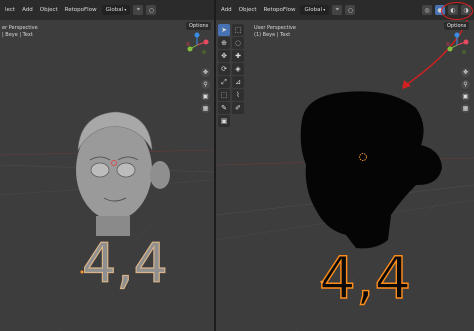  I want to click on text-object-left: 4,4, so click(125, 263).